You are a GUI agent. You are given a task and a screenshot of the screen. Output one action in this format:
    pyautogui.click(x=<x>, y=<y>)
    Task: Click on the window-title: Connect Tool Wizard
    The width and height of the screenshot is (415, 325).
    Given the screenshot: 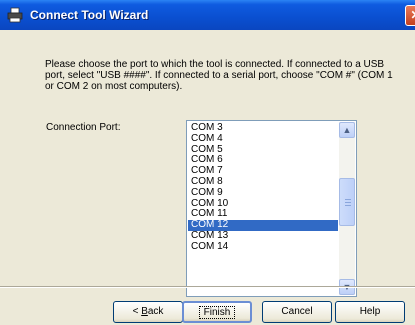 What is the action you would take?
    pyautogui.click(x=89, y=15)
    